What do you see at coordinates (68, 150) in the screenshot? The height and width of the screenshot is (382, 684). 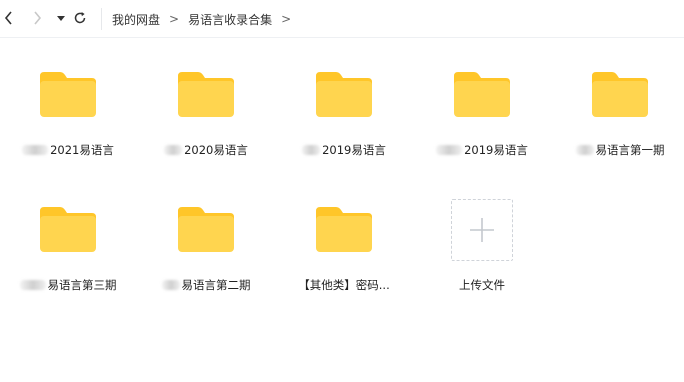 I see `folder-name: 2021易语言` at bounding box center [68, 150].